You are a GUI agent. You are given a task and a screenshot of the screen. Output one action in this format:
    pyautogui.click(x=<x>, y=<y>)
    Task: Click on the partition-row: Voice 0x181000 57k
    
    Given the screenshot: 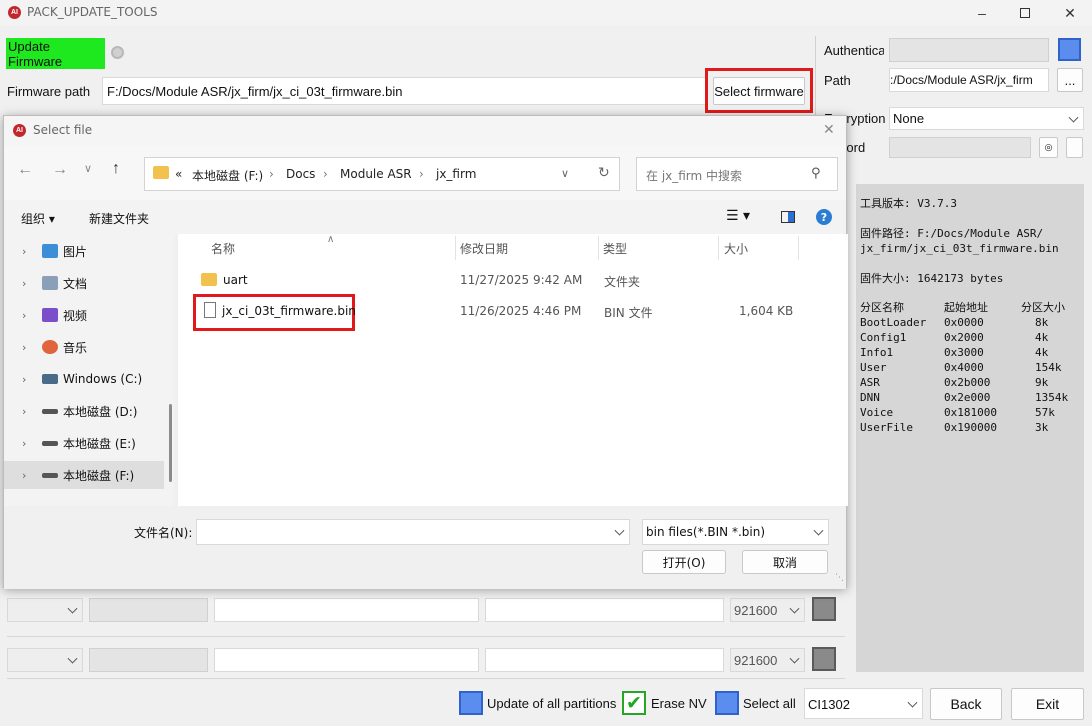 What is the action you would take?
    pyautogui.click(x=964, y=412)
    